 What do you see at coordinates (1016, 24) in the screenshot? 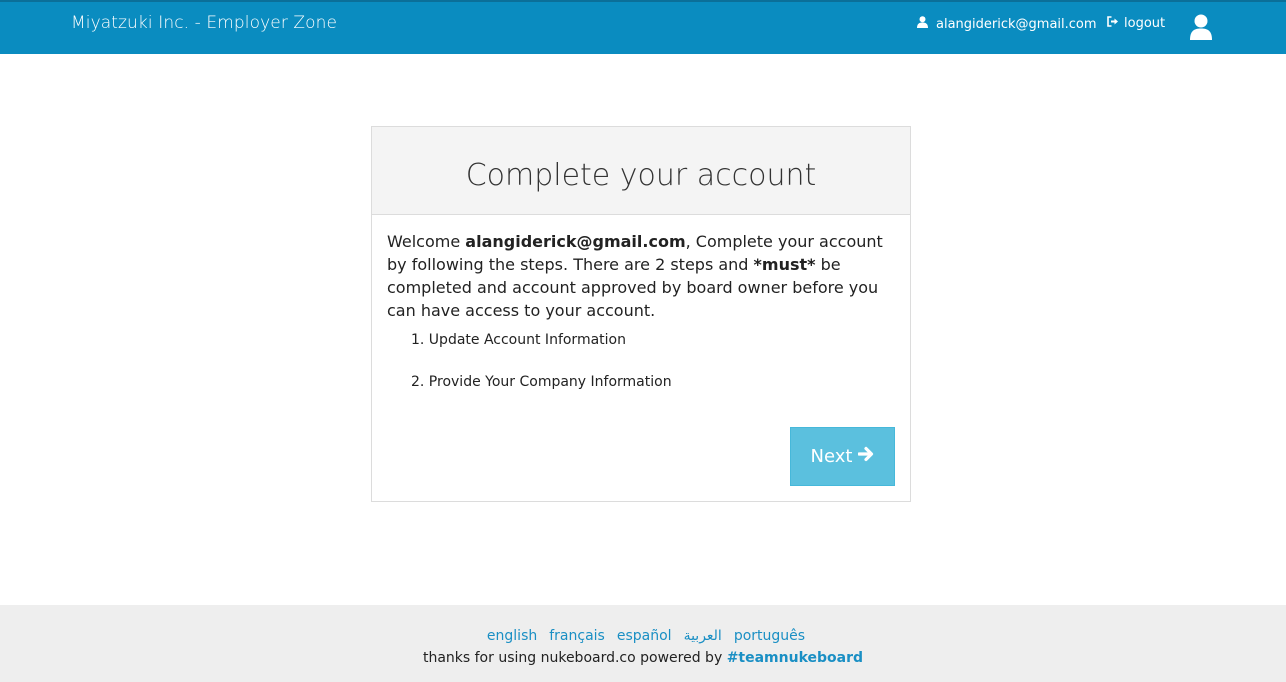
I see `user-email-label: alangiderick@gmail.com` at bounding box center [1016, 24].